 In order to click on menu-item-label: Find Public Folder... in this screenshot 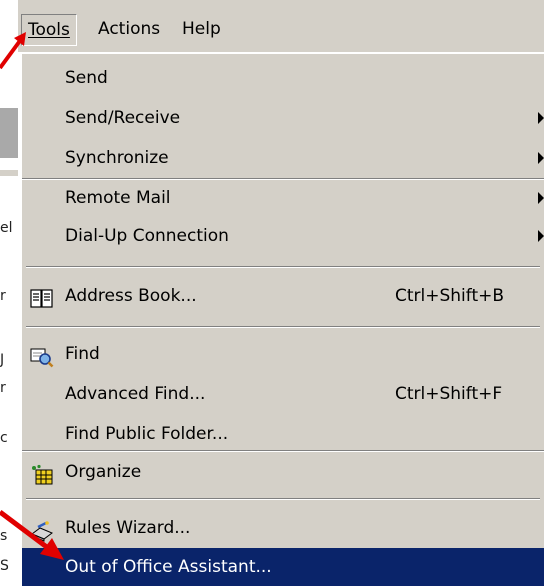, I will do `click(147, 434)`.